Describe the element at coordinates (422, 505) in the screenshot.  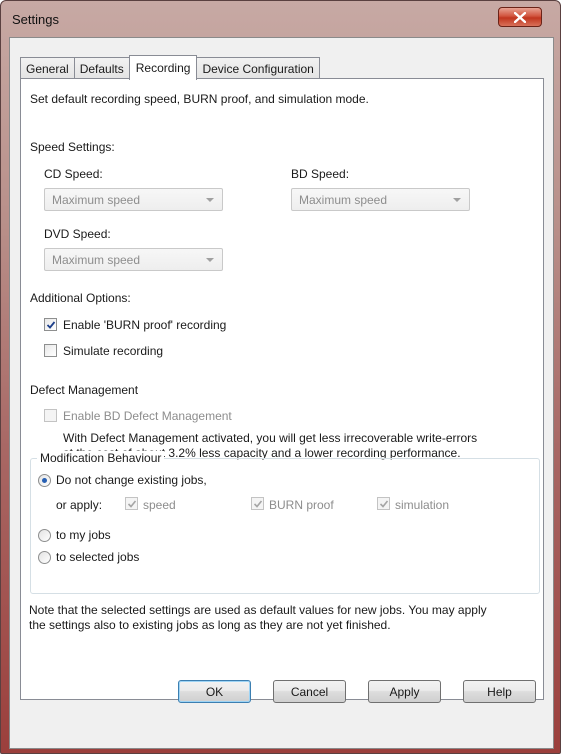
I see `apply-simulation-label: simulation` at that location.